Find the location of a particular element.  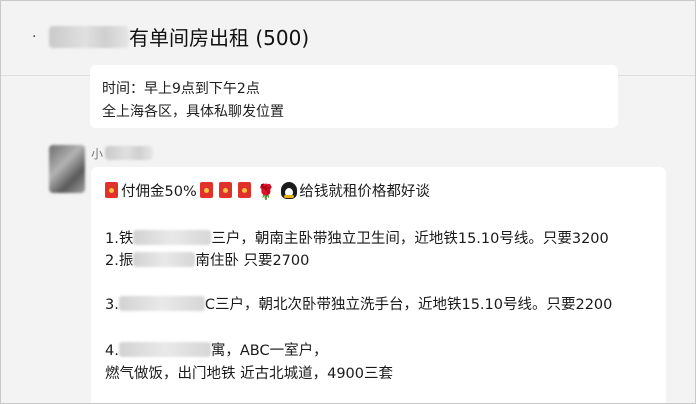

listing-text: 三户，朝南主卧带独立卫生间，近地铁15.10号线。只要3200 is located at coordinates (410, 239).